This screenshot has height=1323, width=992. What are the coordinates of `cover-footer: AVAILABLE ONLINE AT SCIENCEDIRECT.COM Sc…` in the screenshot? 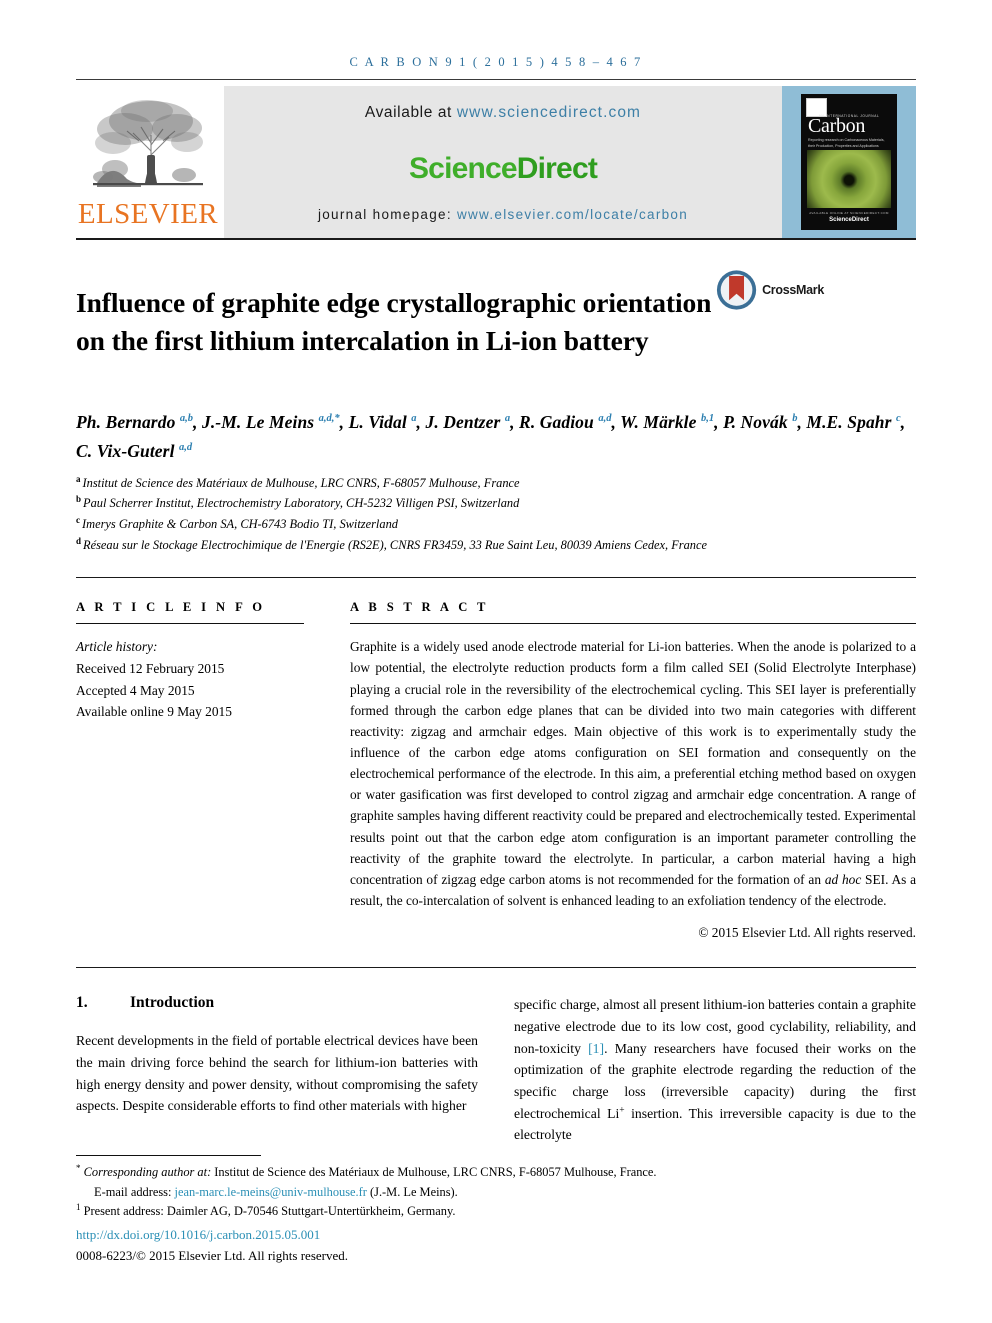 It's located at (849, 217).